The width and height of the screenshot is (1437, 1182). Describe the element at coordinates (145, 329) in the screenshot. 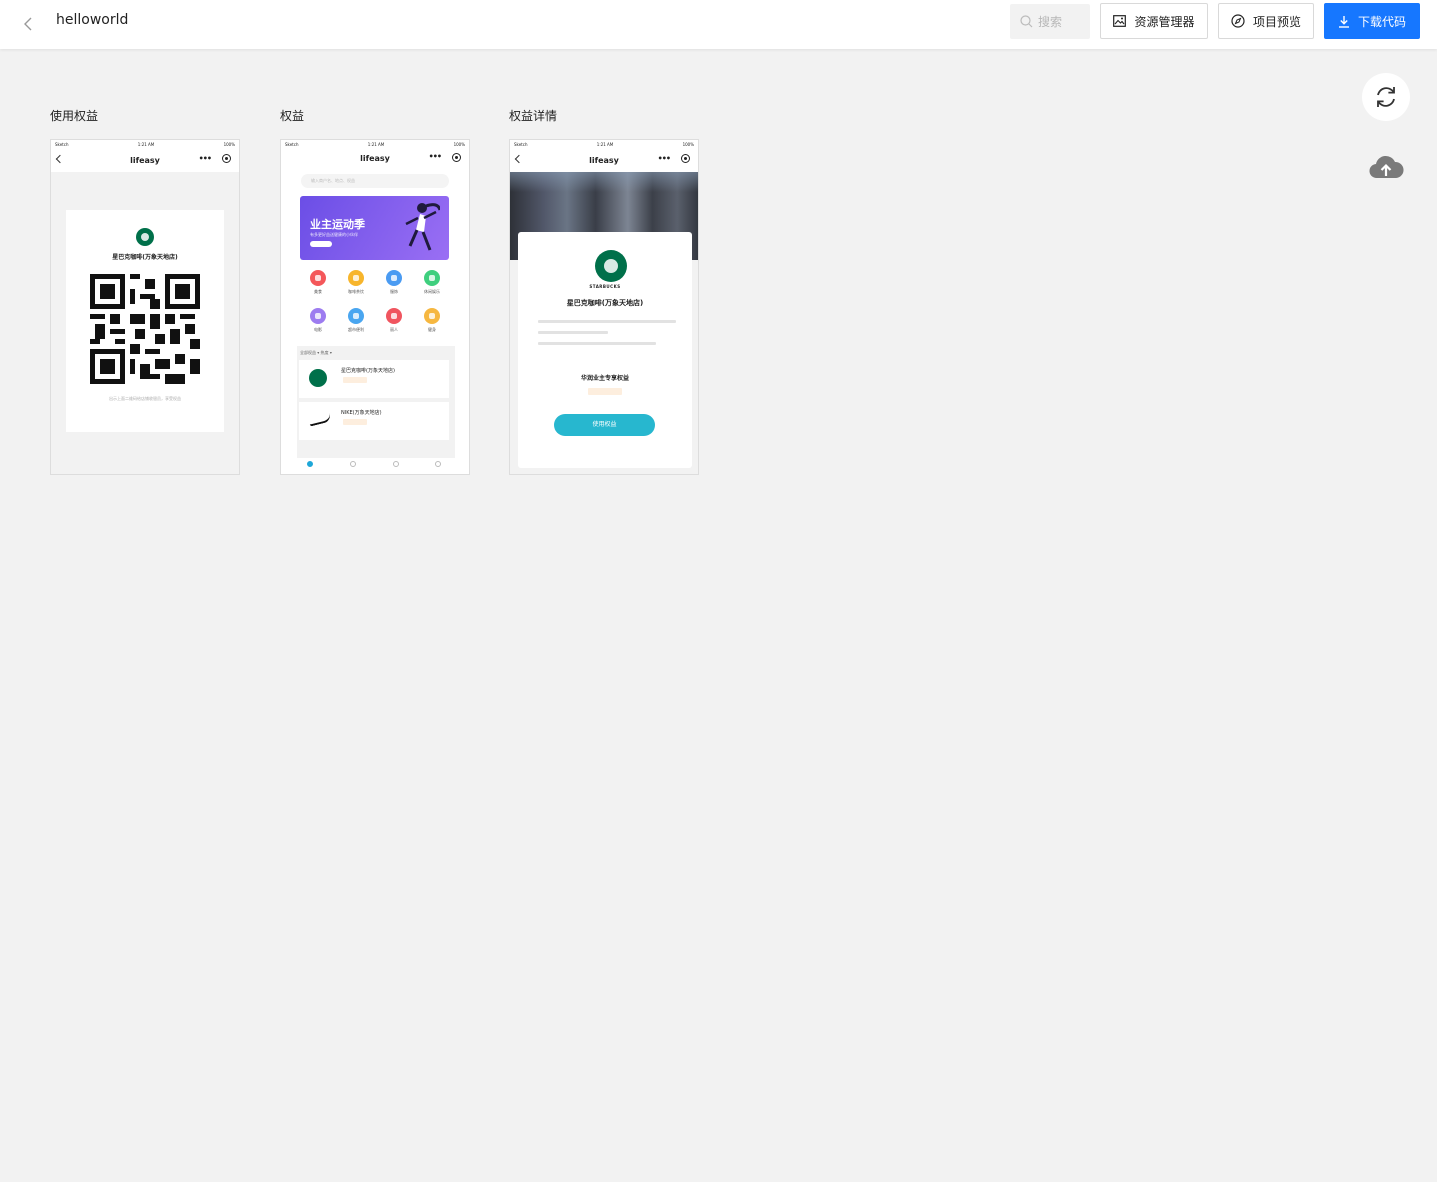

I see `qr-code` at that location.